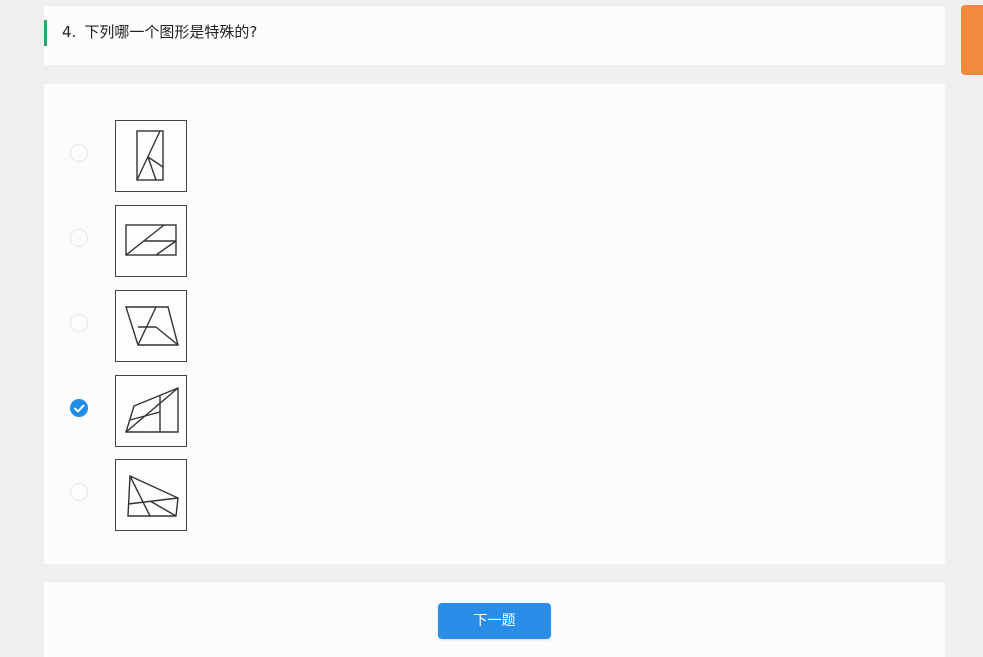 This screenshot has width=983, height=657. I want to click on option-1-figure, so click(151, 156).